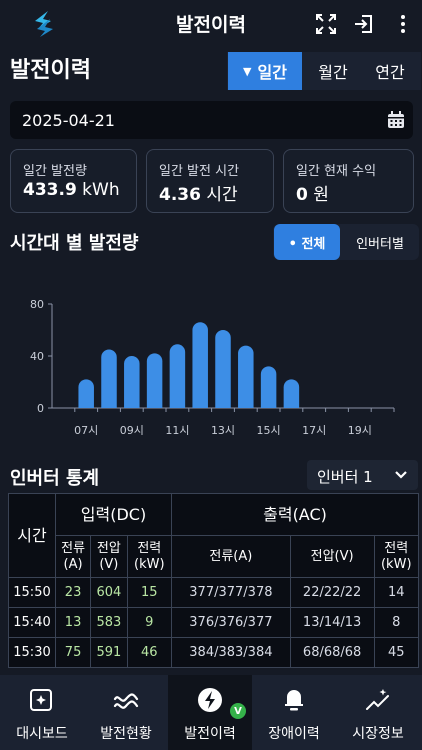  What do you see at coordinates (109, 379) in the screenshot?
I see `bar-08시` at bounding box center [109, 379].